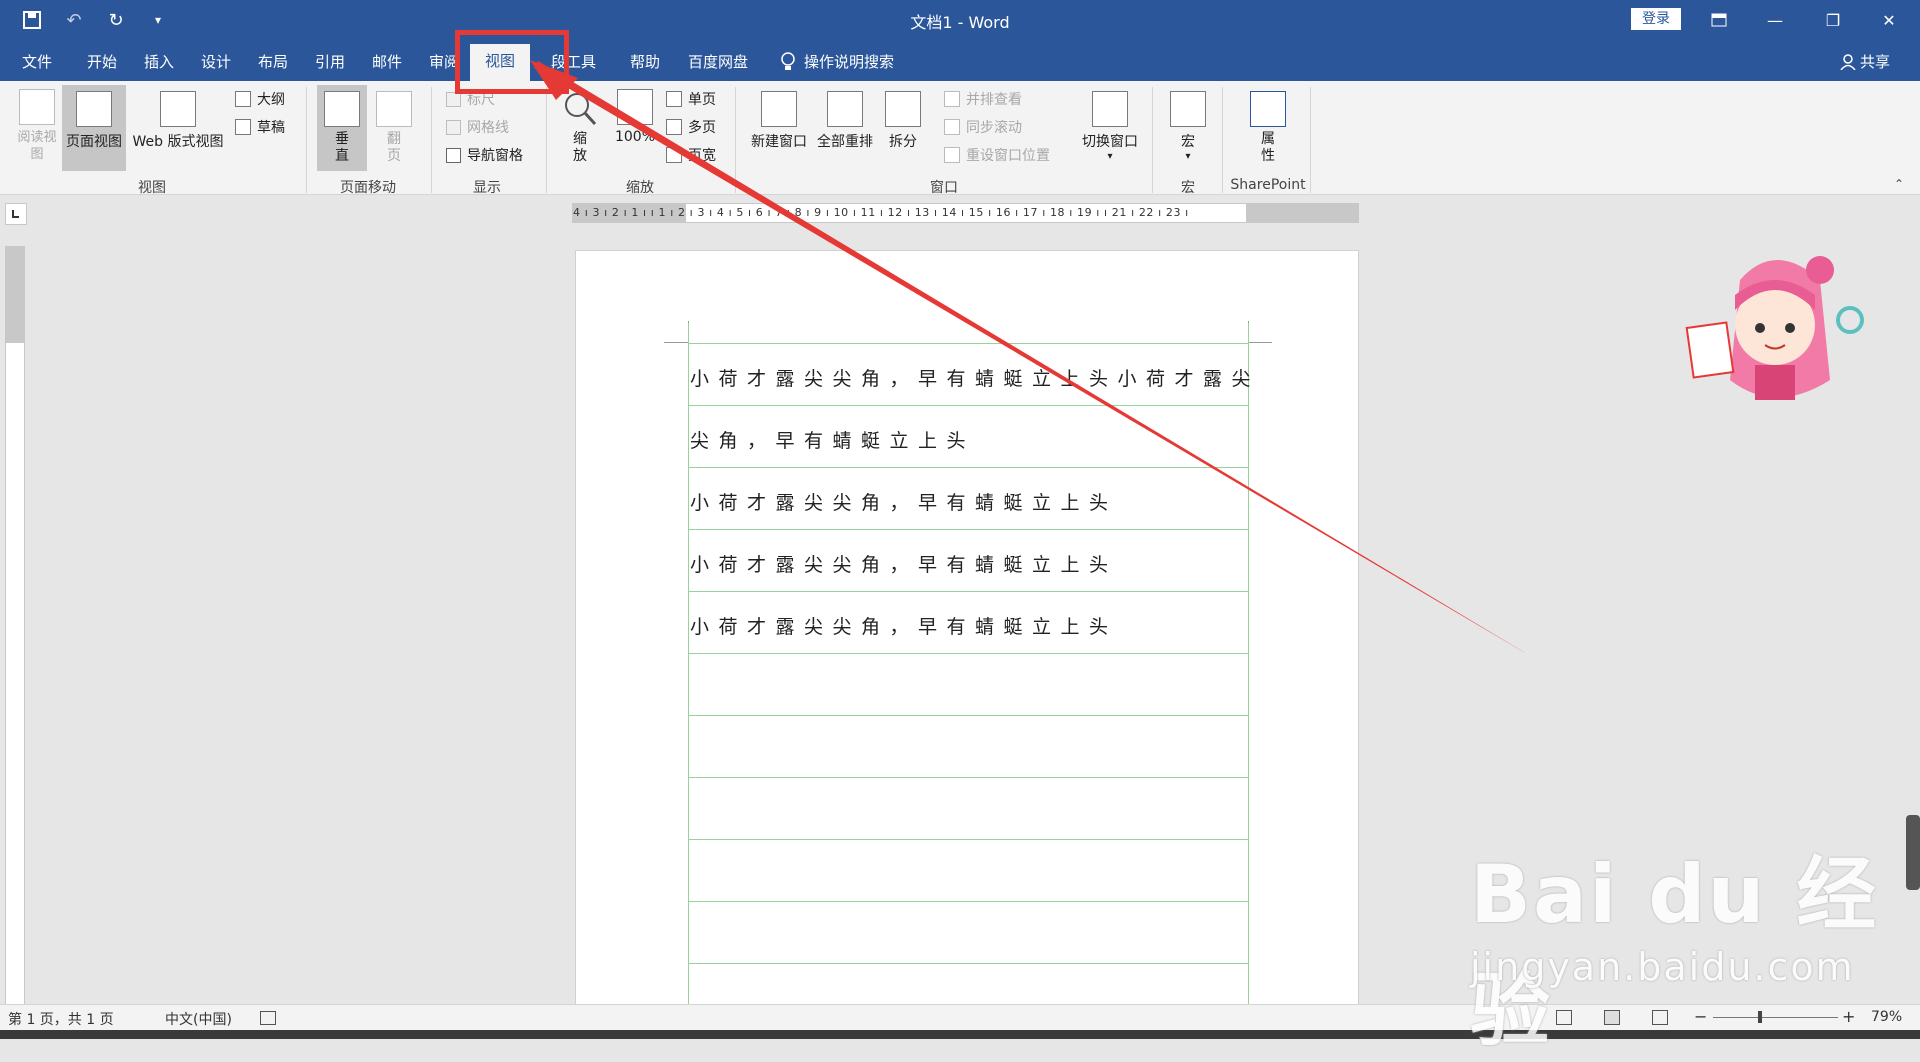 This screenshot has width=1920, height=1062. What do you see at coordinates (61, 1019) in the screenshot?
I see `page-count: 第 1 页，共 1 页` at bounding box center [61, 1019].